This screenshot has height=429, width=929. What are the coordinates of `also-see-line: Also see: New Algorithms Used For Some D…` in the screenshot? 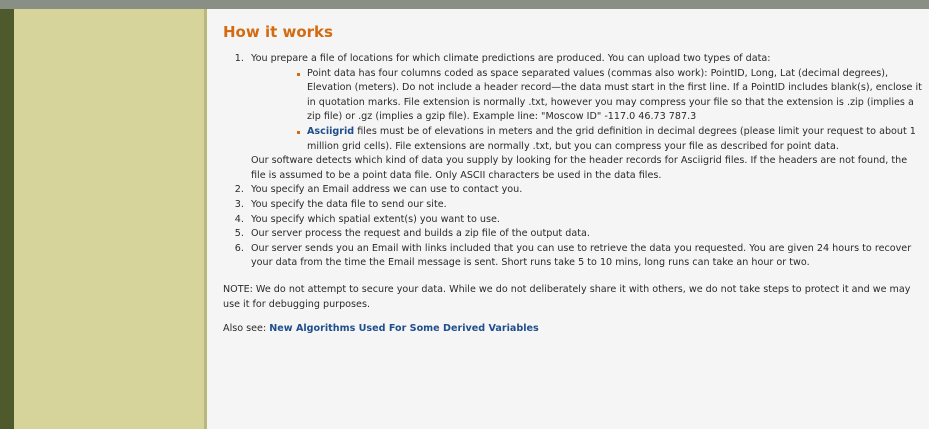 It's located at (573, 329).